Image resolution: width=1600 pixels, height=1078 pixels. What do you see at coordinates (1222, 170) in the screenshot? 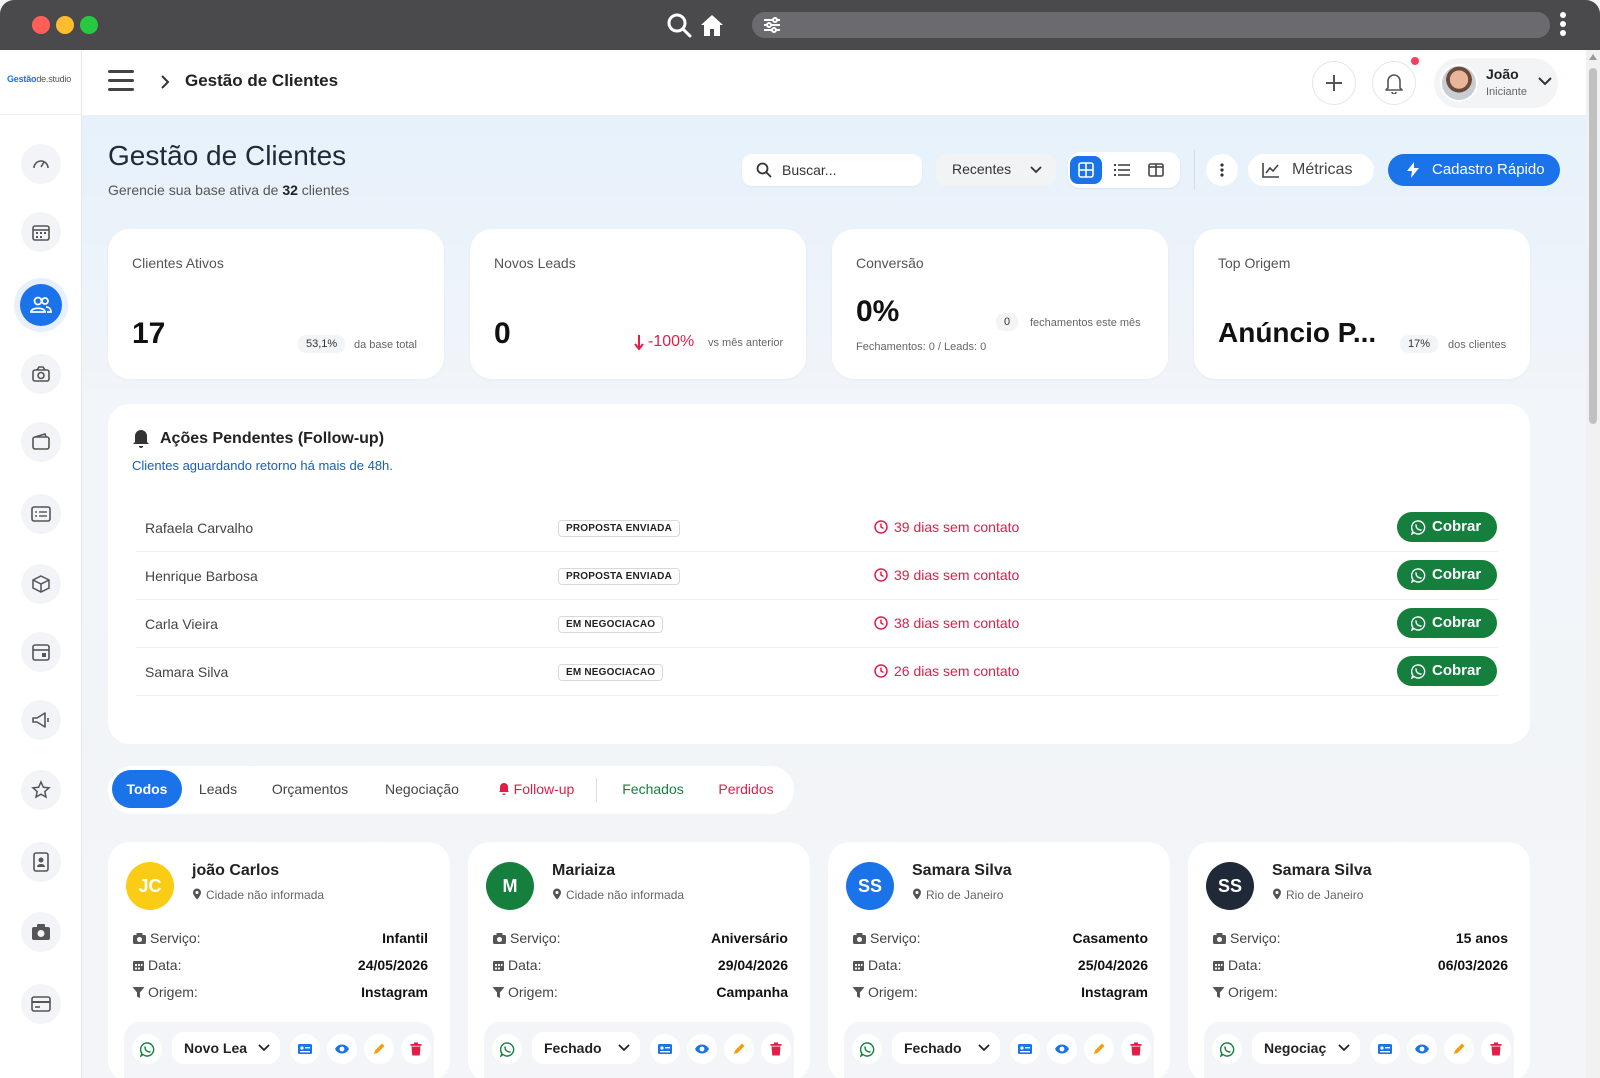
I see `more-options-button` at bounding box center [1222, 170].